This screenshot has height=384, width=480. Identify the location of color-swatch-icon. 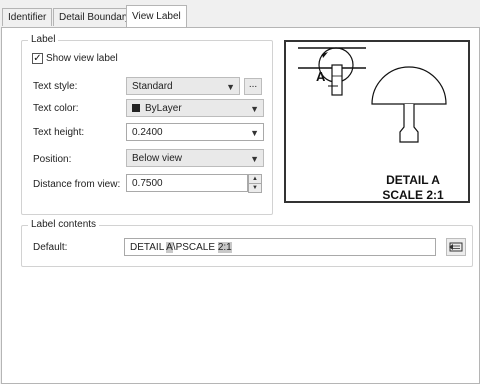
(136, 108).